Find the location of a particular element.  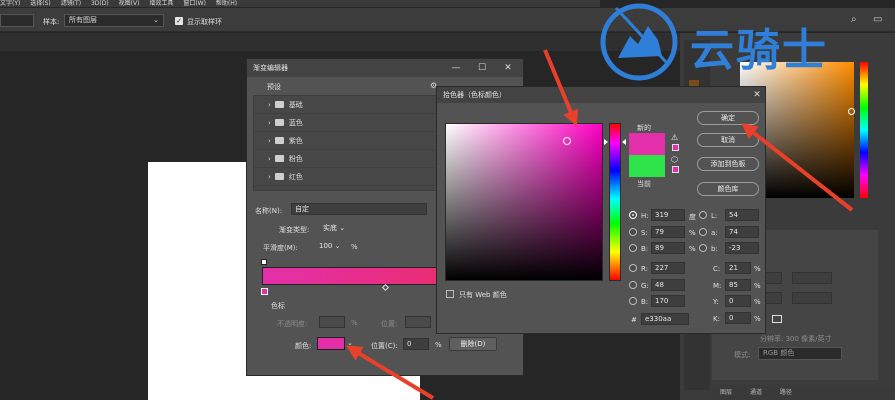

arrow-to-hue-slider is located at coordinates (561, 88).